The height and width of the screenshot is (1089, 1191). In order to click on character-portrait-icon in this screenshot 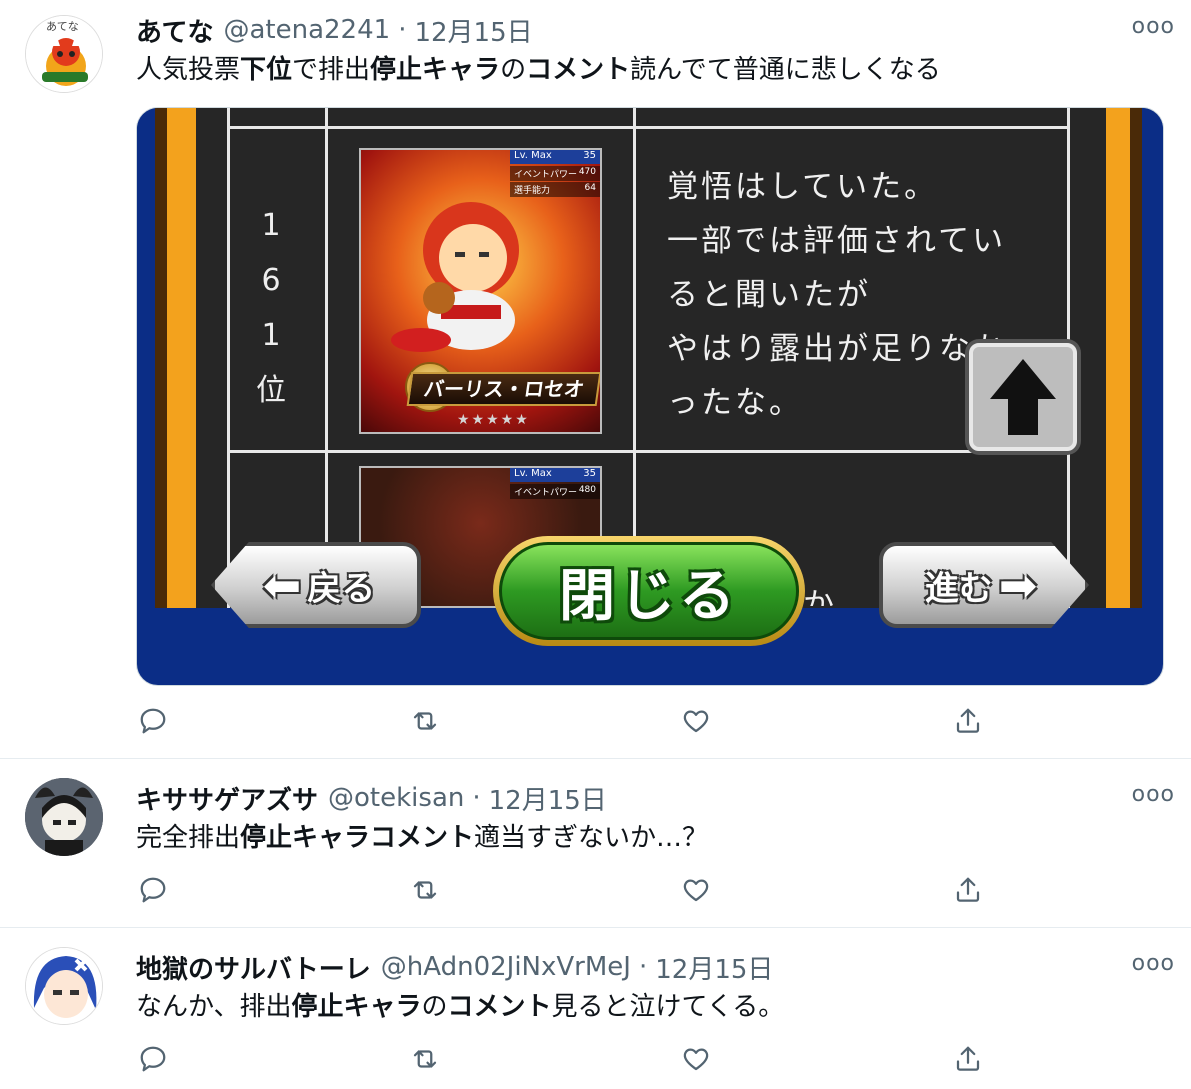, I will do `click(455, 277)`.